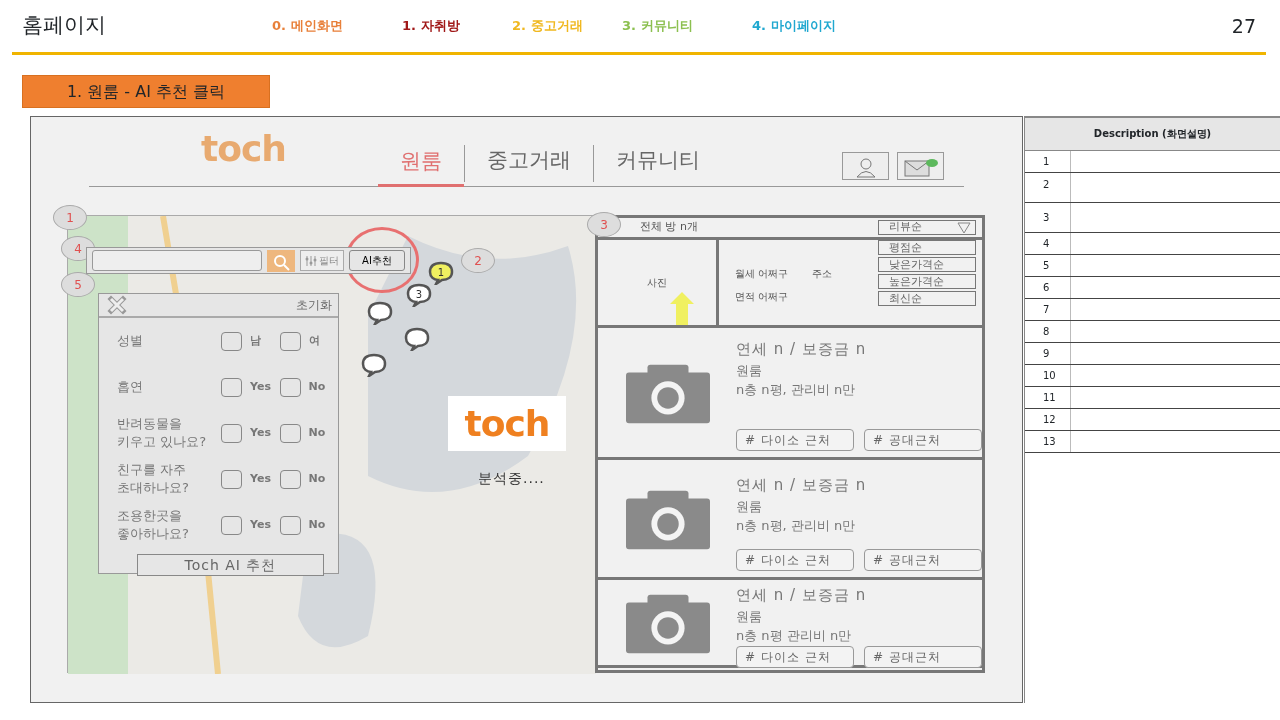  Describe the element at coordinates (419, 295) in the screenshot. I see `map-pin: 3` at that location.